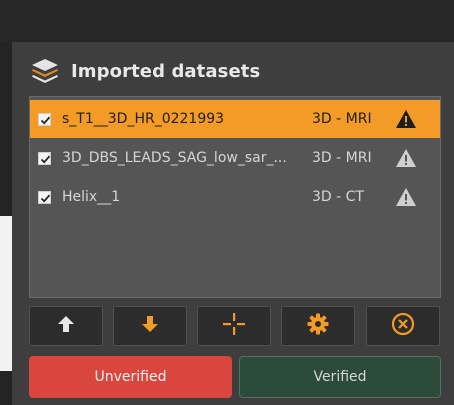 This screenshot has width=454, height=405. I want to click on arrow-down-icon, so click(150, 326).